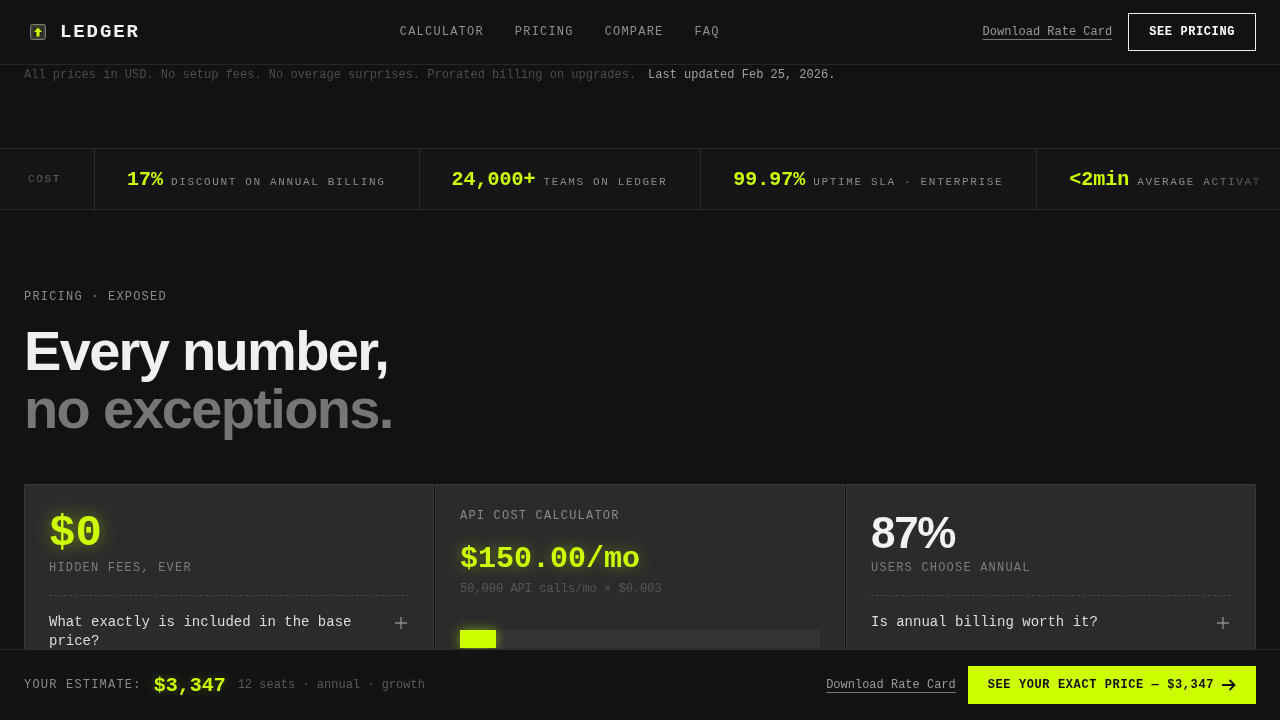  What do you see at coordinates (1199, 181) in the screenshot?
I see `stat-label: AVERAGE ACTIVAT` at bounding box center [1199, 181].